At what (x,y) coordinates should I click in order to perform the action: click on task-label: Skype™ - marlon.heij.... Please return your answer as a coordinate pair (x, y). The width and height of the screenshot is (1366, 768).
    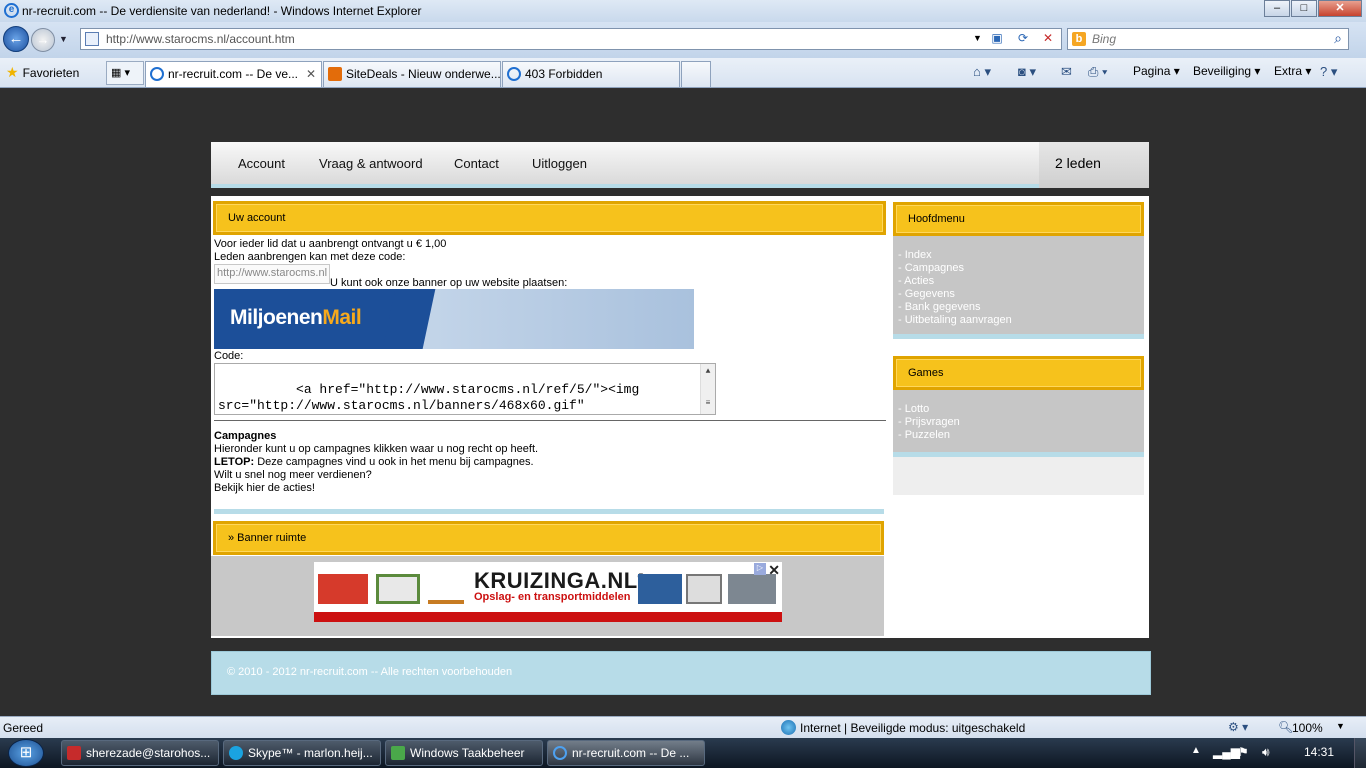
    Looking at the image, I should click on (310, 753).